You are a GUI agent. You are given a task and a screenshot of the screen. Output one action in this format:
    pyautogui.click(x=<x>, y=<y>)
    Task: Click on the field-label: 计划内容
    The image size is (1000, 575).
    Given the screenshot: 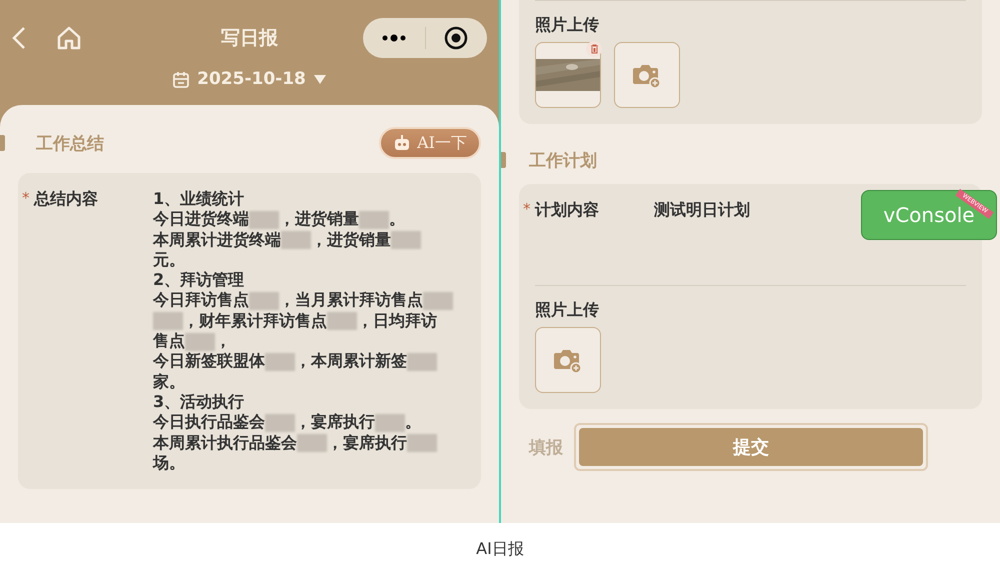 What is the action you would take?
    pyautogui.click(x=567, y=210)
    